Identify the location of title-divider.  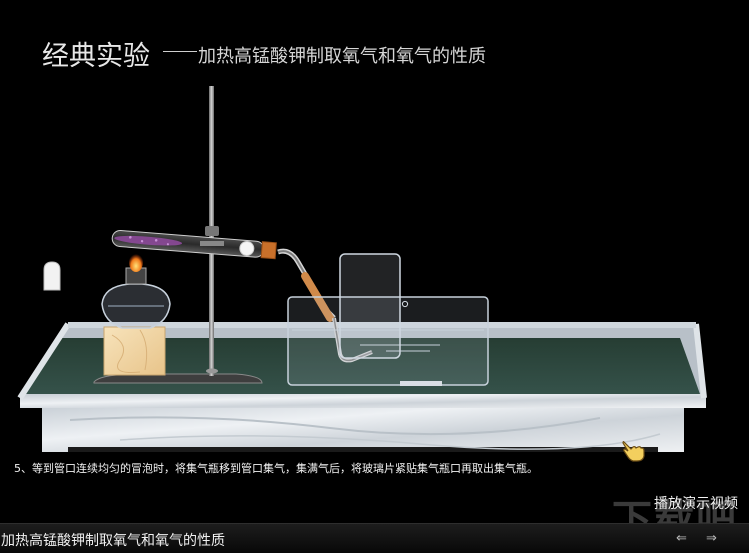
(180, 51).